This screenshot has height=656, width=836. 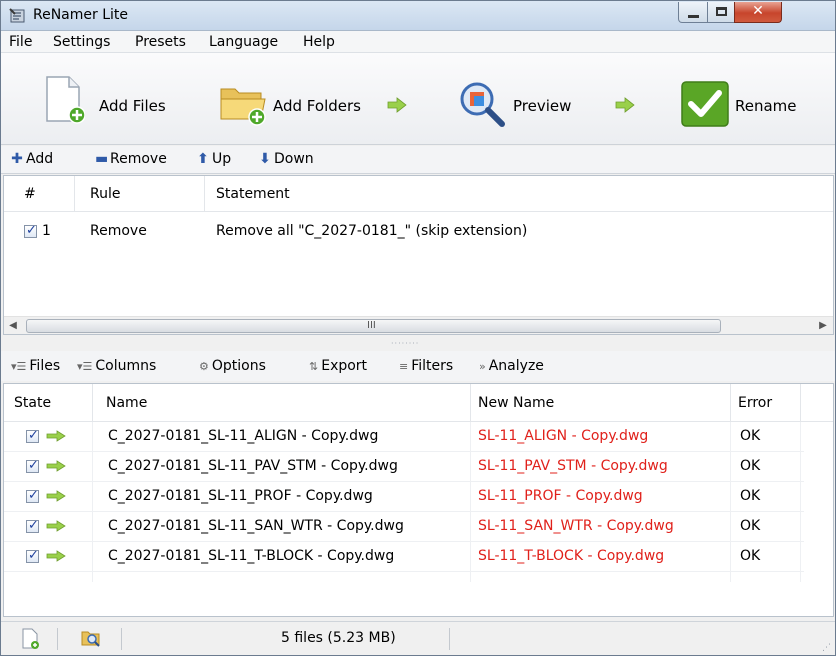 What do you see at coordinates (256, 526) in the screenshot?
I see `file-name: C_2027-0181_SL-11_SAN_WTR - Copy.dwg` at bounding box center [256, 526].